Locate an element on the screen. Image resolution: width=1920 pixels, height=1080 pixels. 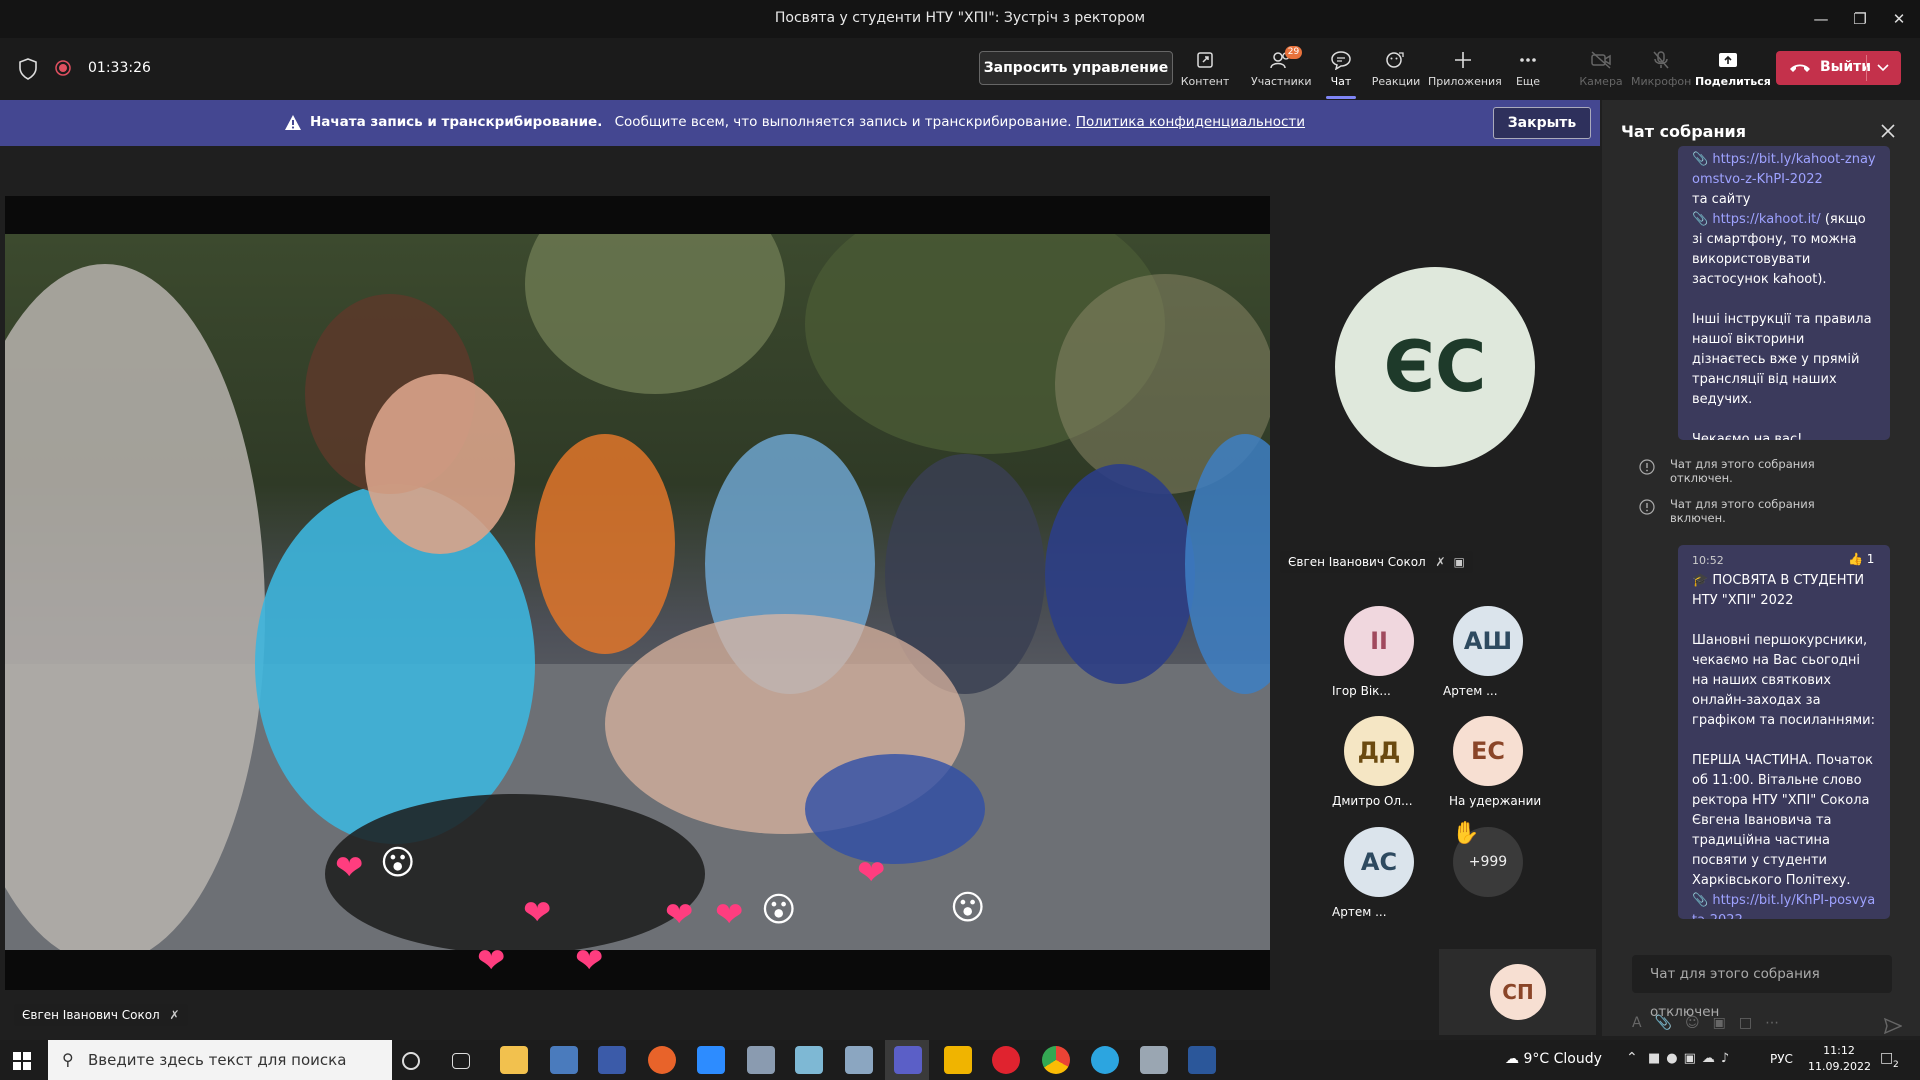
stage-nameplate: Євген Іванович Сокол ✗ is located at coordinates (101, 1015).